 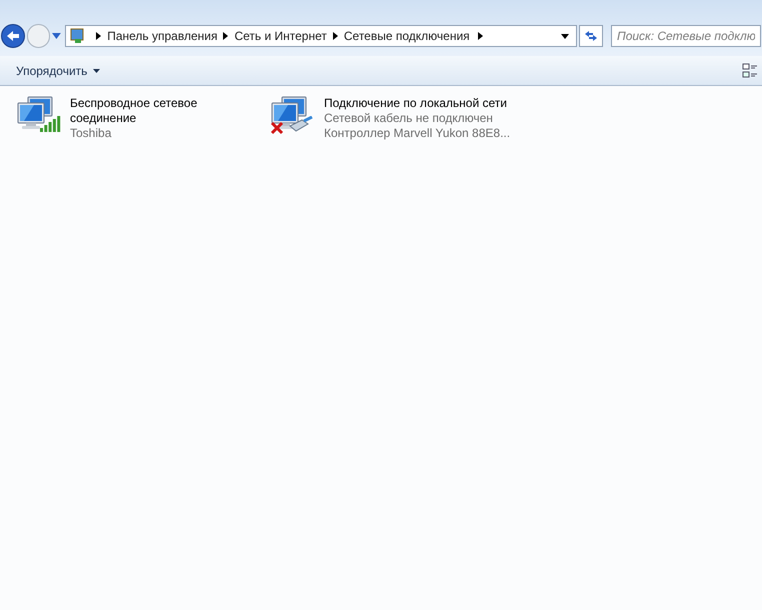 What do you see at coordinates (277, 128) in the screenshot?
I see `cross-mark-icon` at bounding box center [277, 128].